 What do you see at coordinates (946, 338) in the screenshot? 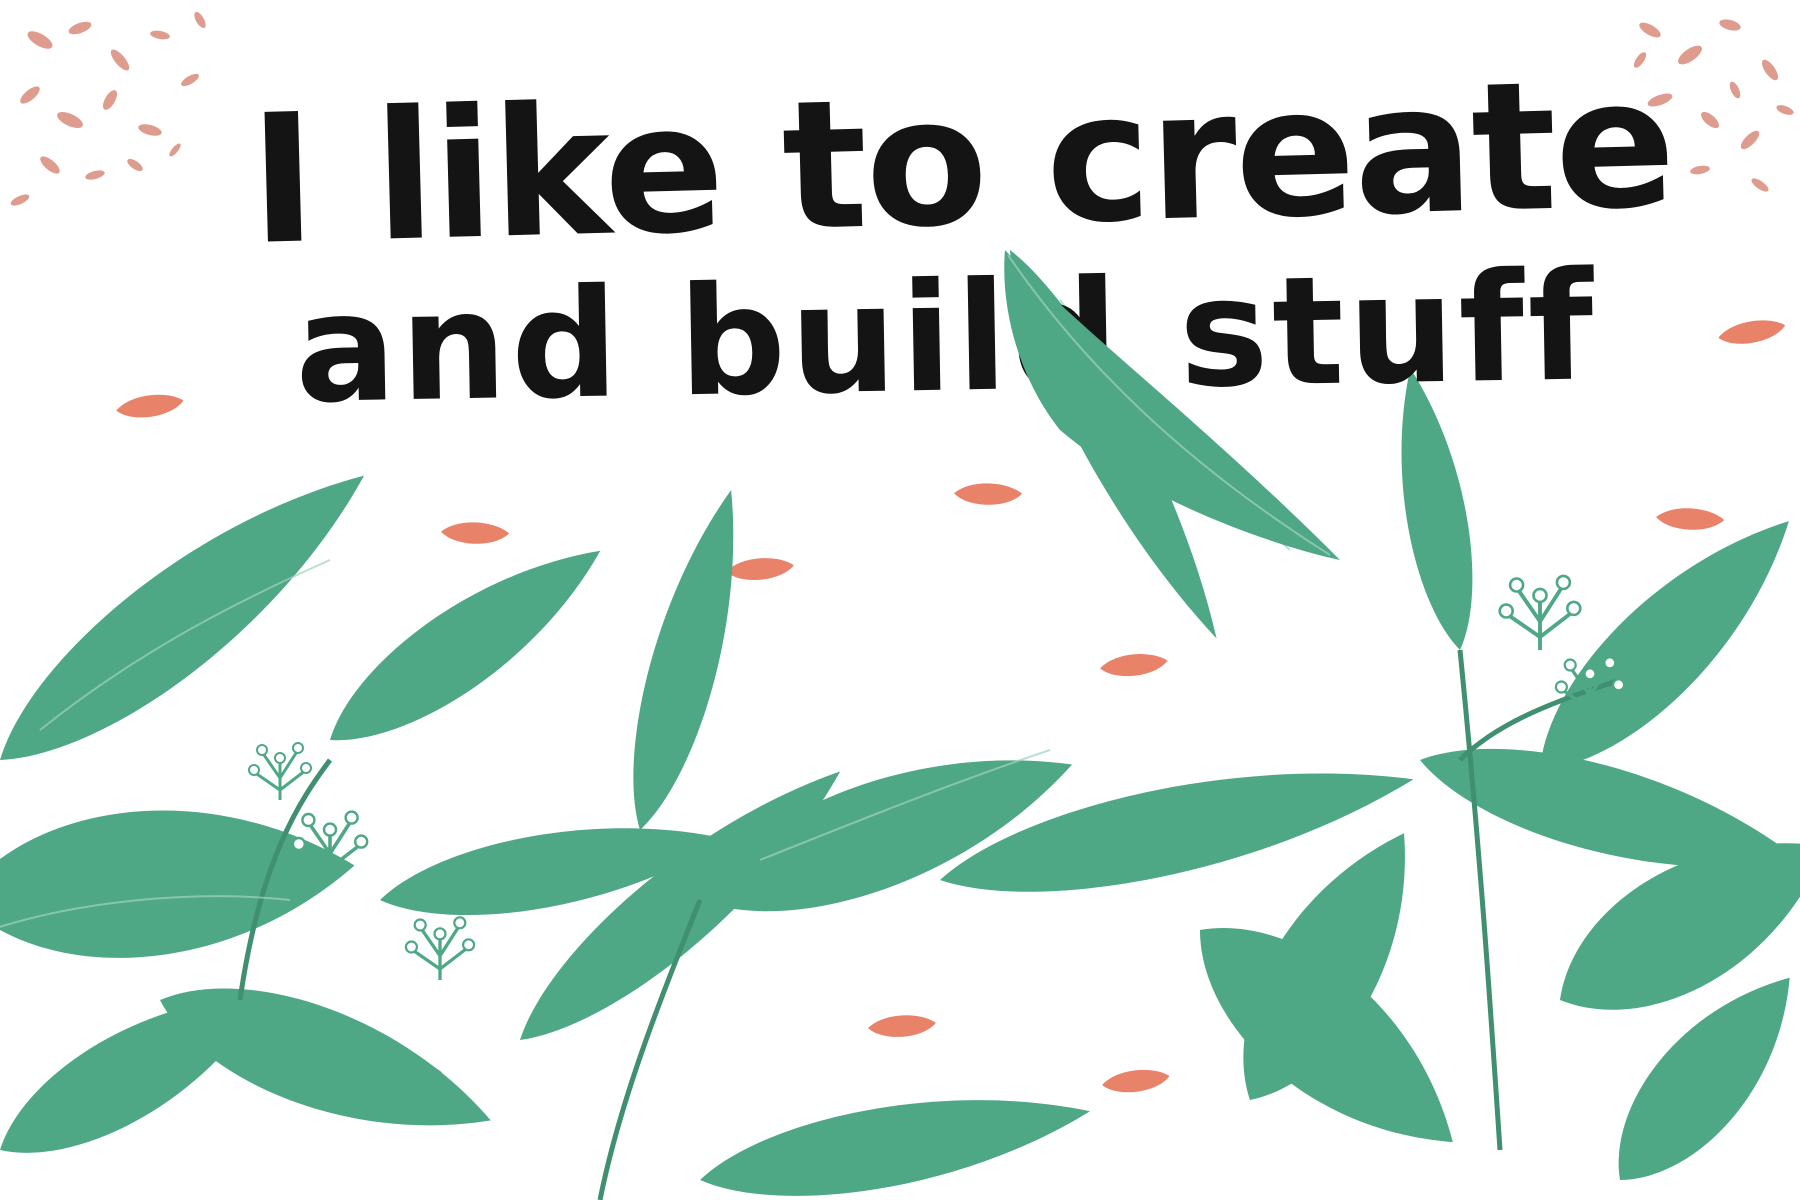
I see `headline-line-2: and build stuff` at bounding box center [946, 338].